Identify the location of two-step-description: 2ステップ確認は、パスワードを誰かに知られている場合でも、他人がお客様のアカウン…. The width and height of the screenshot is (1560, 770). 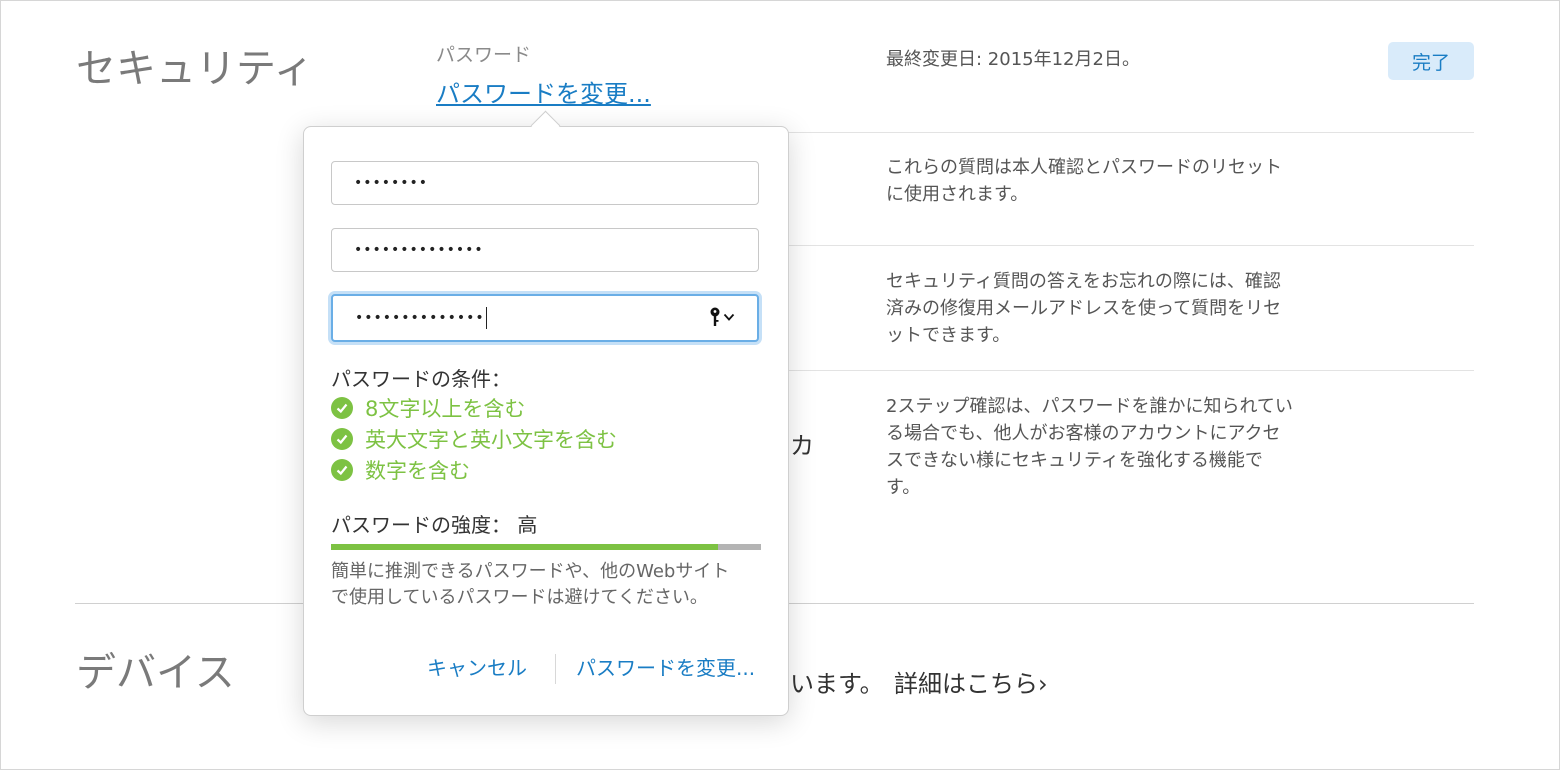
(1089, 447).